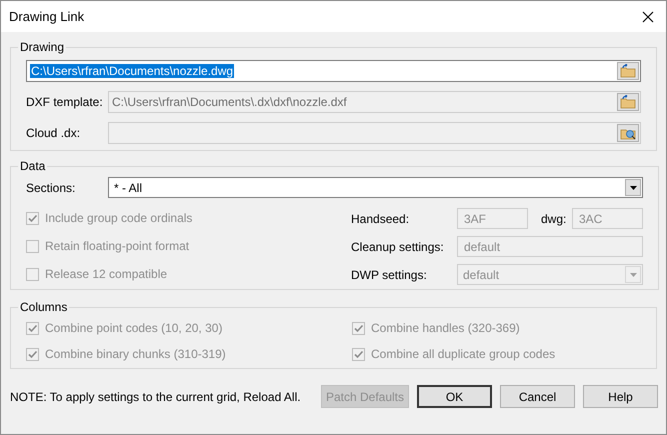 This screenshot has width=667, height=435. I want to click on browse-button, so click(628, 71).